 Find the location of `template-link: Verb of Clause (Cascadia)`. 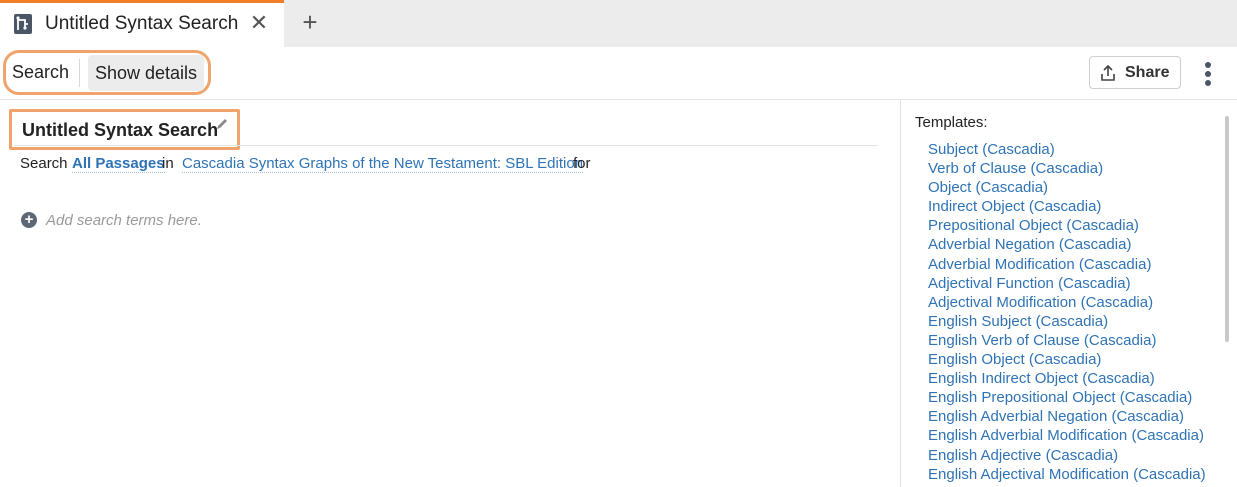

template-link: Verb of Clause (Cascadia) is located at coordinates (1067, 168).